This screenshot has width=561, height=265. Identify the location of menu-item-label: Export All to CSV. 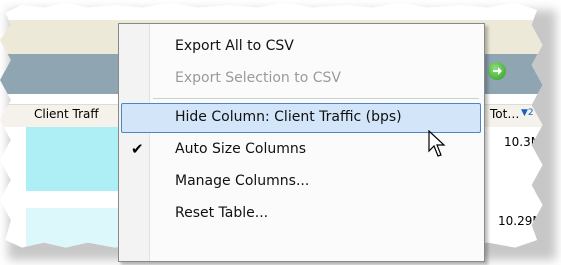
(234, 46).